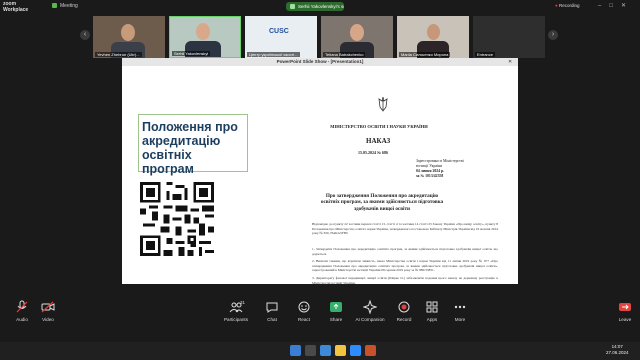 This screenshot has width=640, height=360. I want to click on chat-icon, so click(272, 307).